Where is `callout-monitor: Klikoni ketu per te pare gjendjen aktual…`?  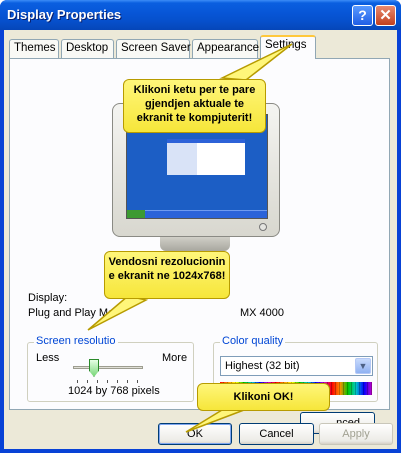 callout-monitor: Klikoni ketu per te pare gjendjen aktual… is located at coordinates (194, 106).